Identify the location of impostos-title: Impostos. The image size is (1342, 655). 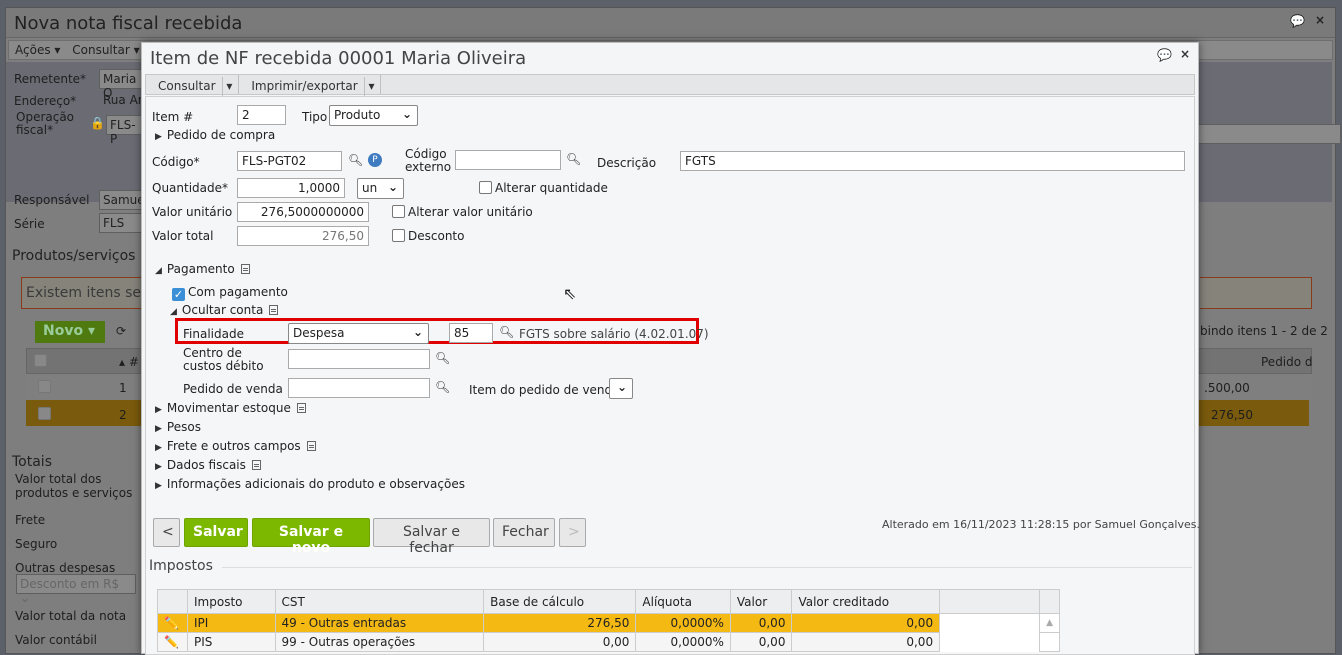
(181, 566).